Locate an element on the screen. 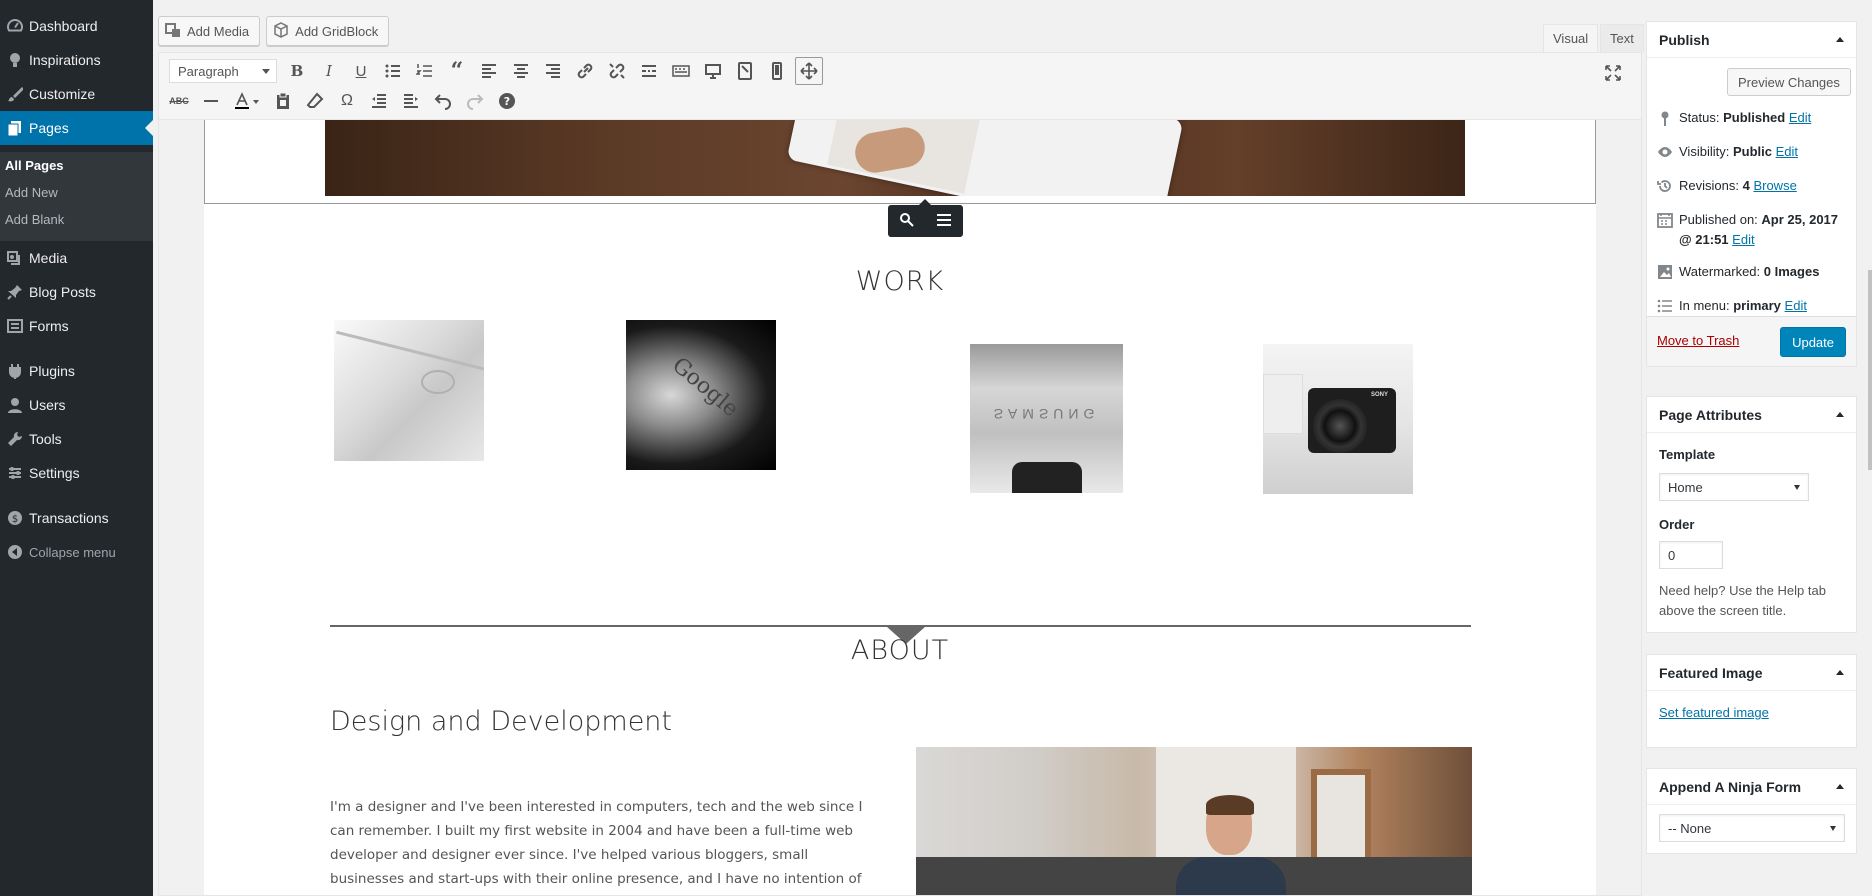 The width and height of the screenshot is (1872, 896). revisions-row: Revisions: 4 Browse is located at coordinates (1755, 186).